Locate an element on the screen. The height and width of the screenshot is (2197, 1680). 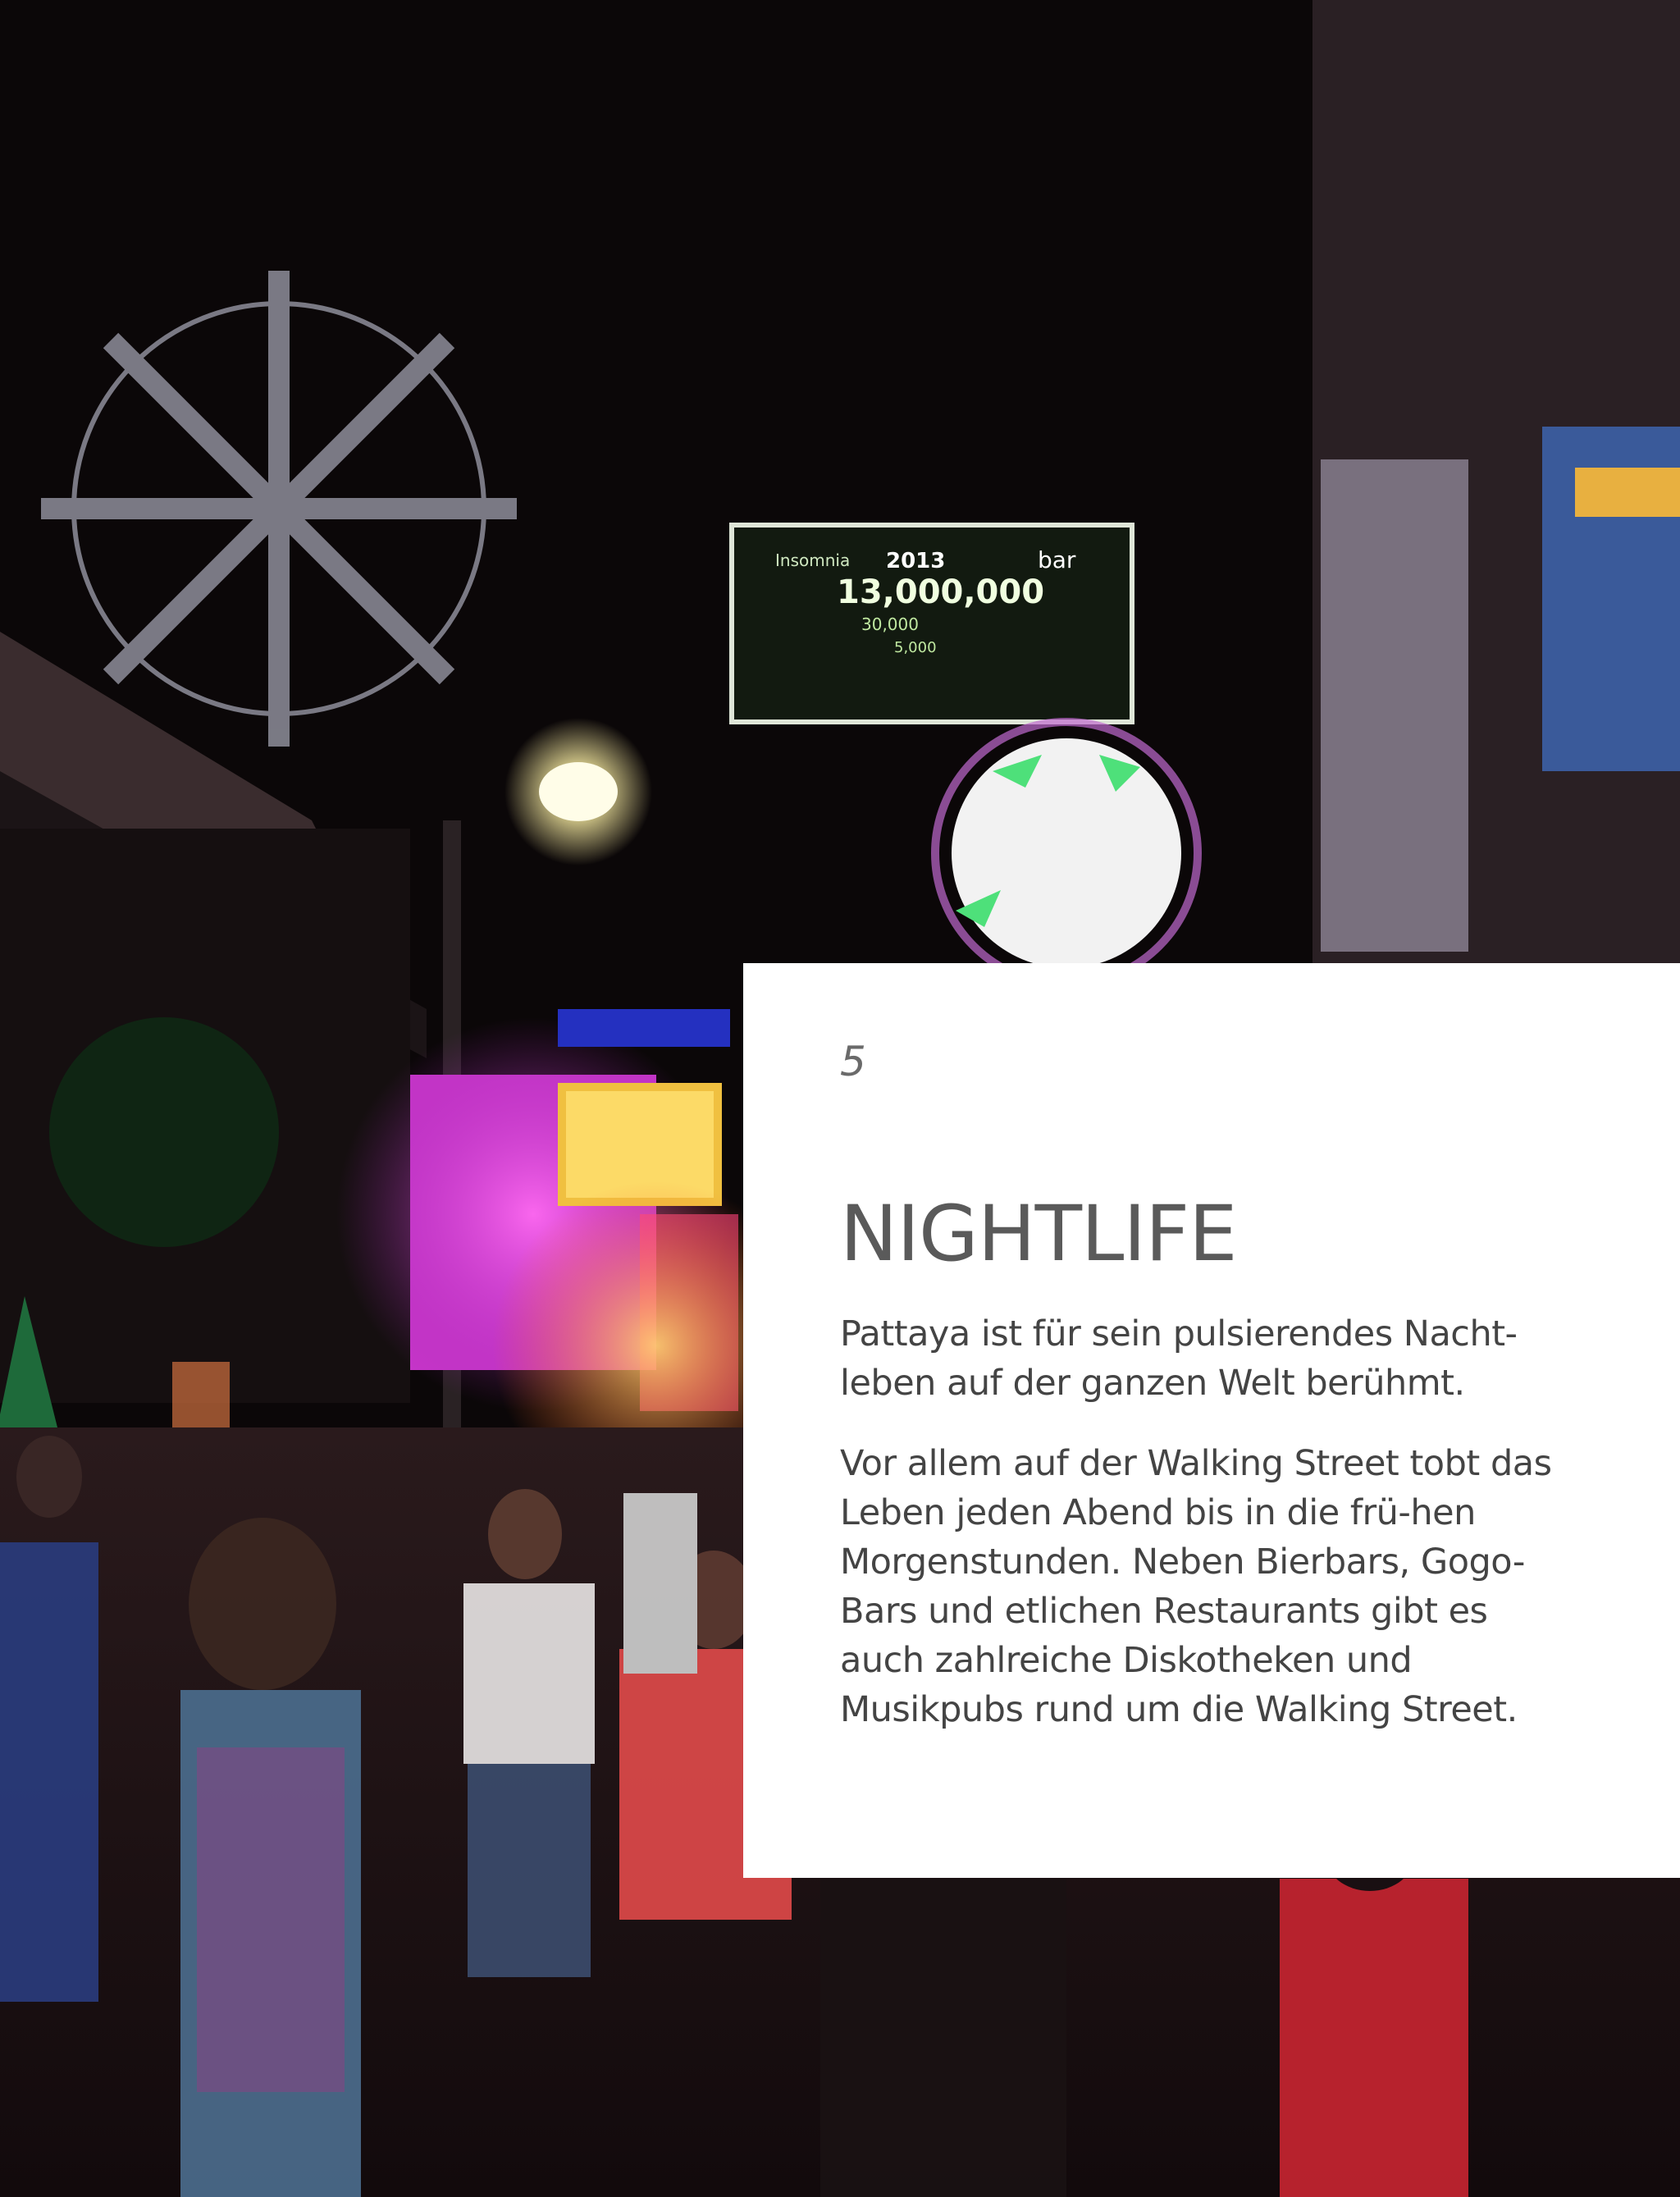
page-title: NIGHTLIFE is located at coordinates (1039, 1234).